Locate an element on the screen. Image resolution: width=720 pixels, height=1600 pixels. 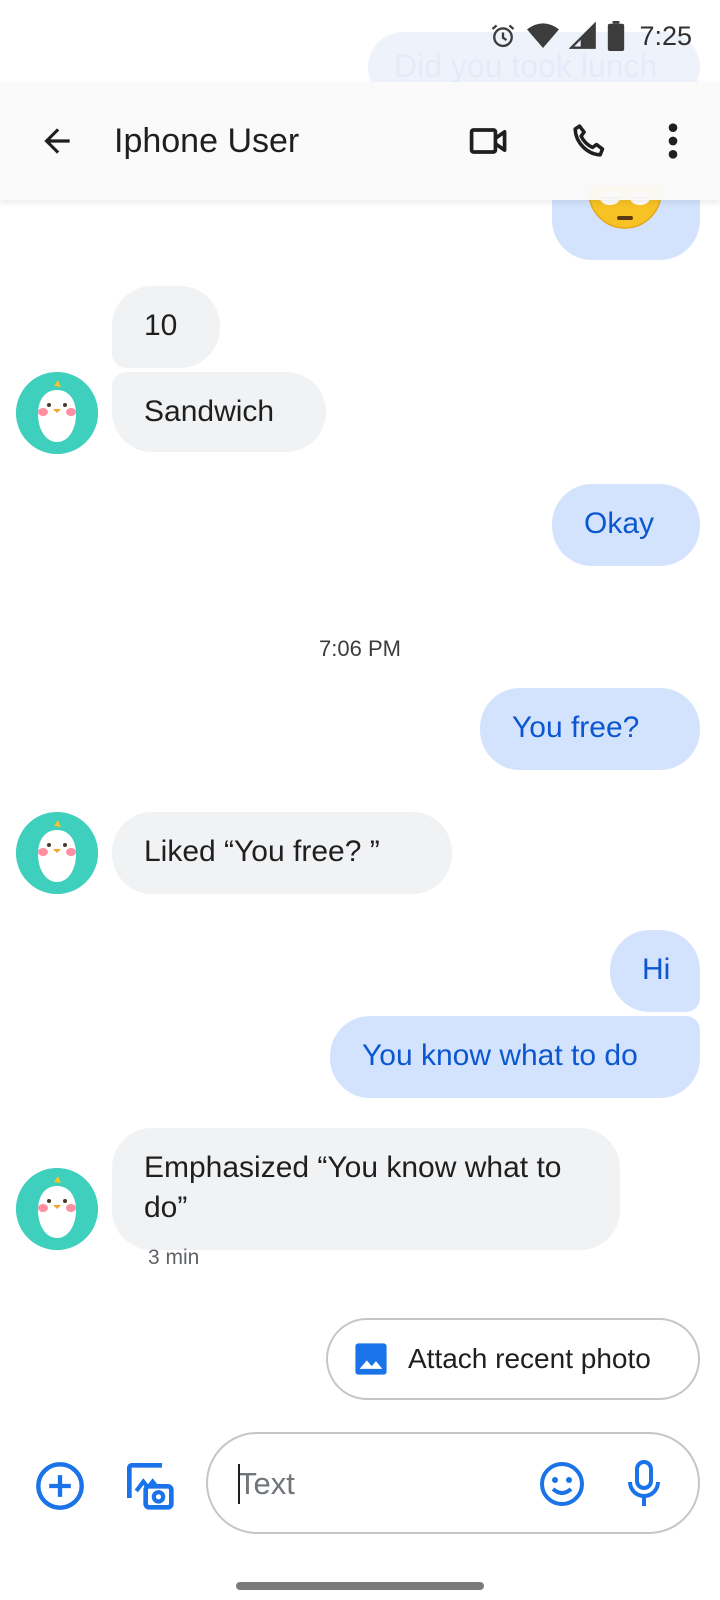
wifi-icon is located at coordinates (543, 36).